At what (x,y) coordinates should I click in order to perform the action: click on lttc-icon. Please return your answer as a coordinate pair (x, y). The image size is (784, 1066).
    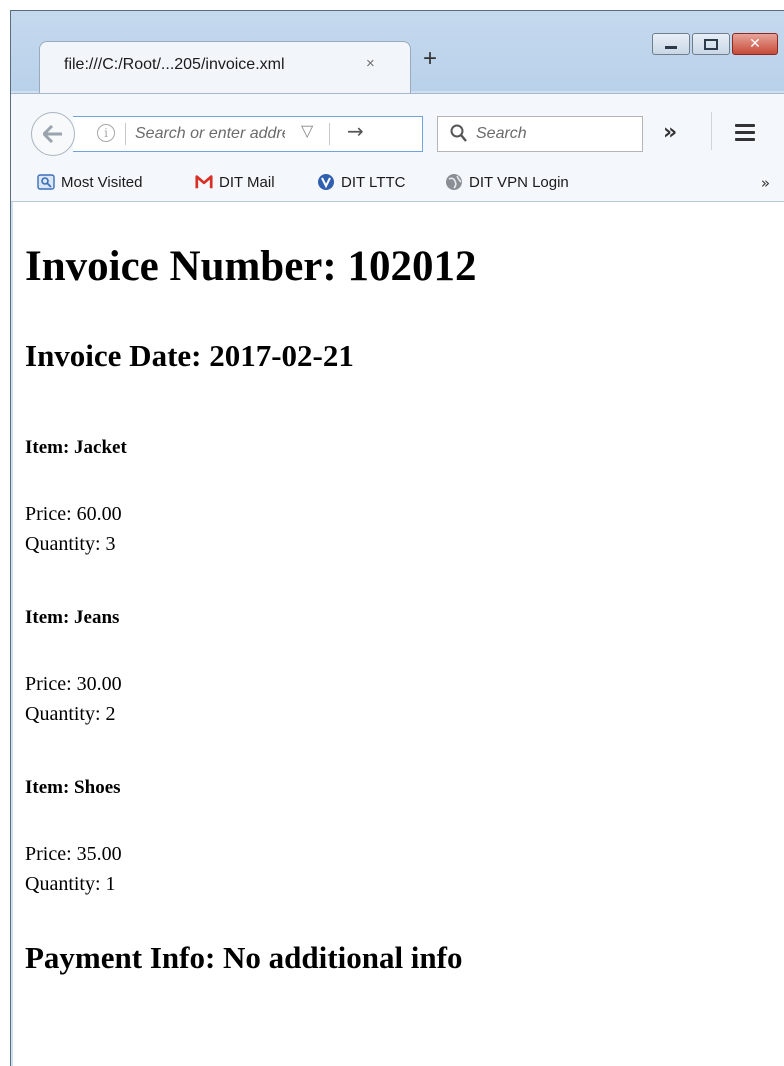
    Looking at the image, I should click on (326, 182).